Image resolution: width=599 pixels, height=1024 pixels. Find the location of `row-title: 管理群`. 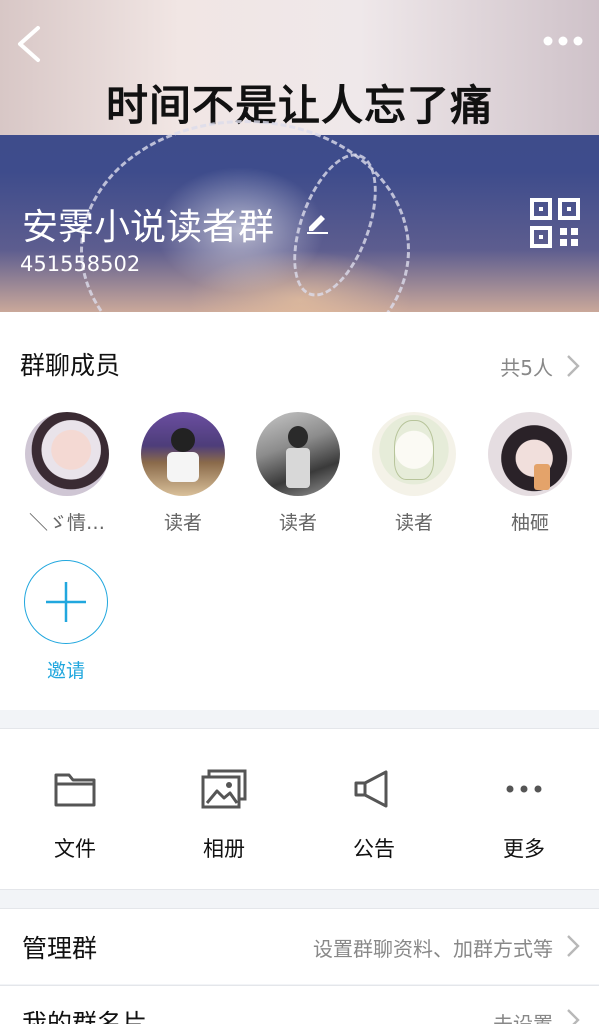

row-title: 管理群 is located at coordinates (60, 948).